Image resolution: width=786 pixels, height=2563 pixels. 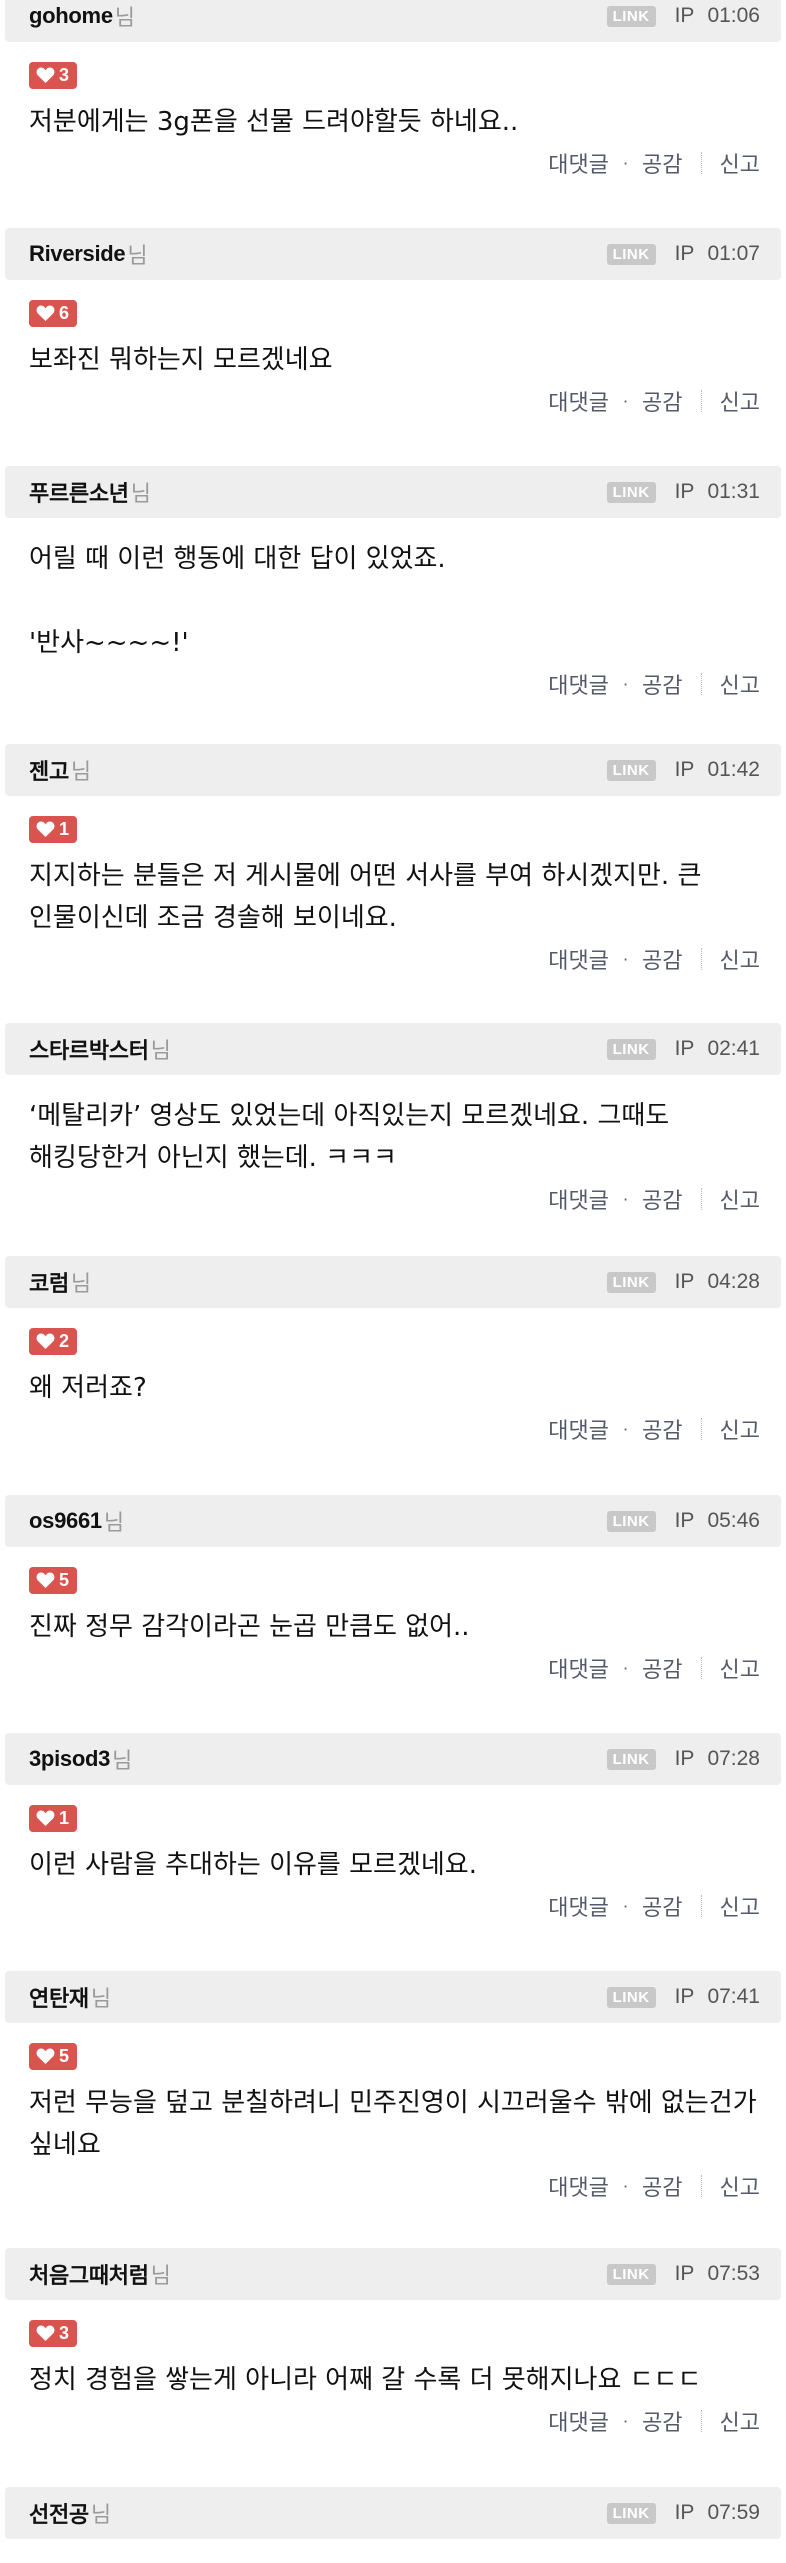 What do you see at coordinates (77, 254) in the screenshot?
I see `author-nickname: Riverside` at bounding box center [77, 254].